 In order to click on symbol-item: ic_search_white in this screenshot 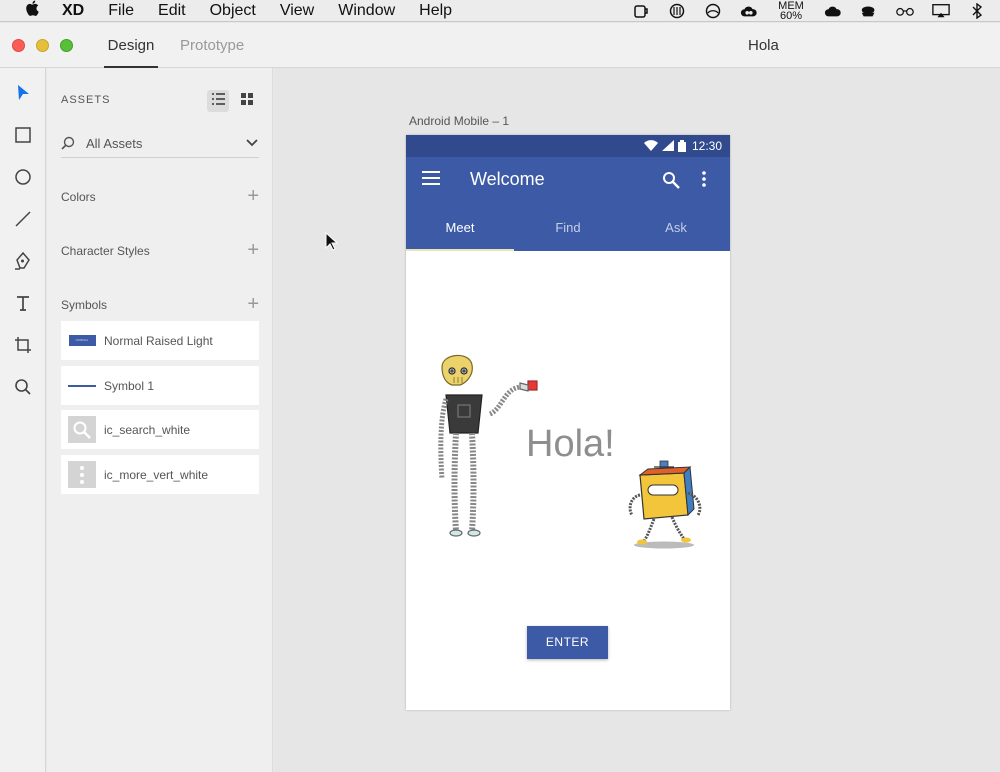, I will do `click(160, 429)`.